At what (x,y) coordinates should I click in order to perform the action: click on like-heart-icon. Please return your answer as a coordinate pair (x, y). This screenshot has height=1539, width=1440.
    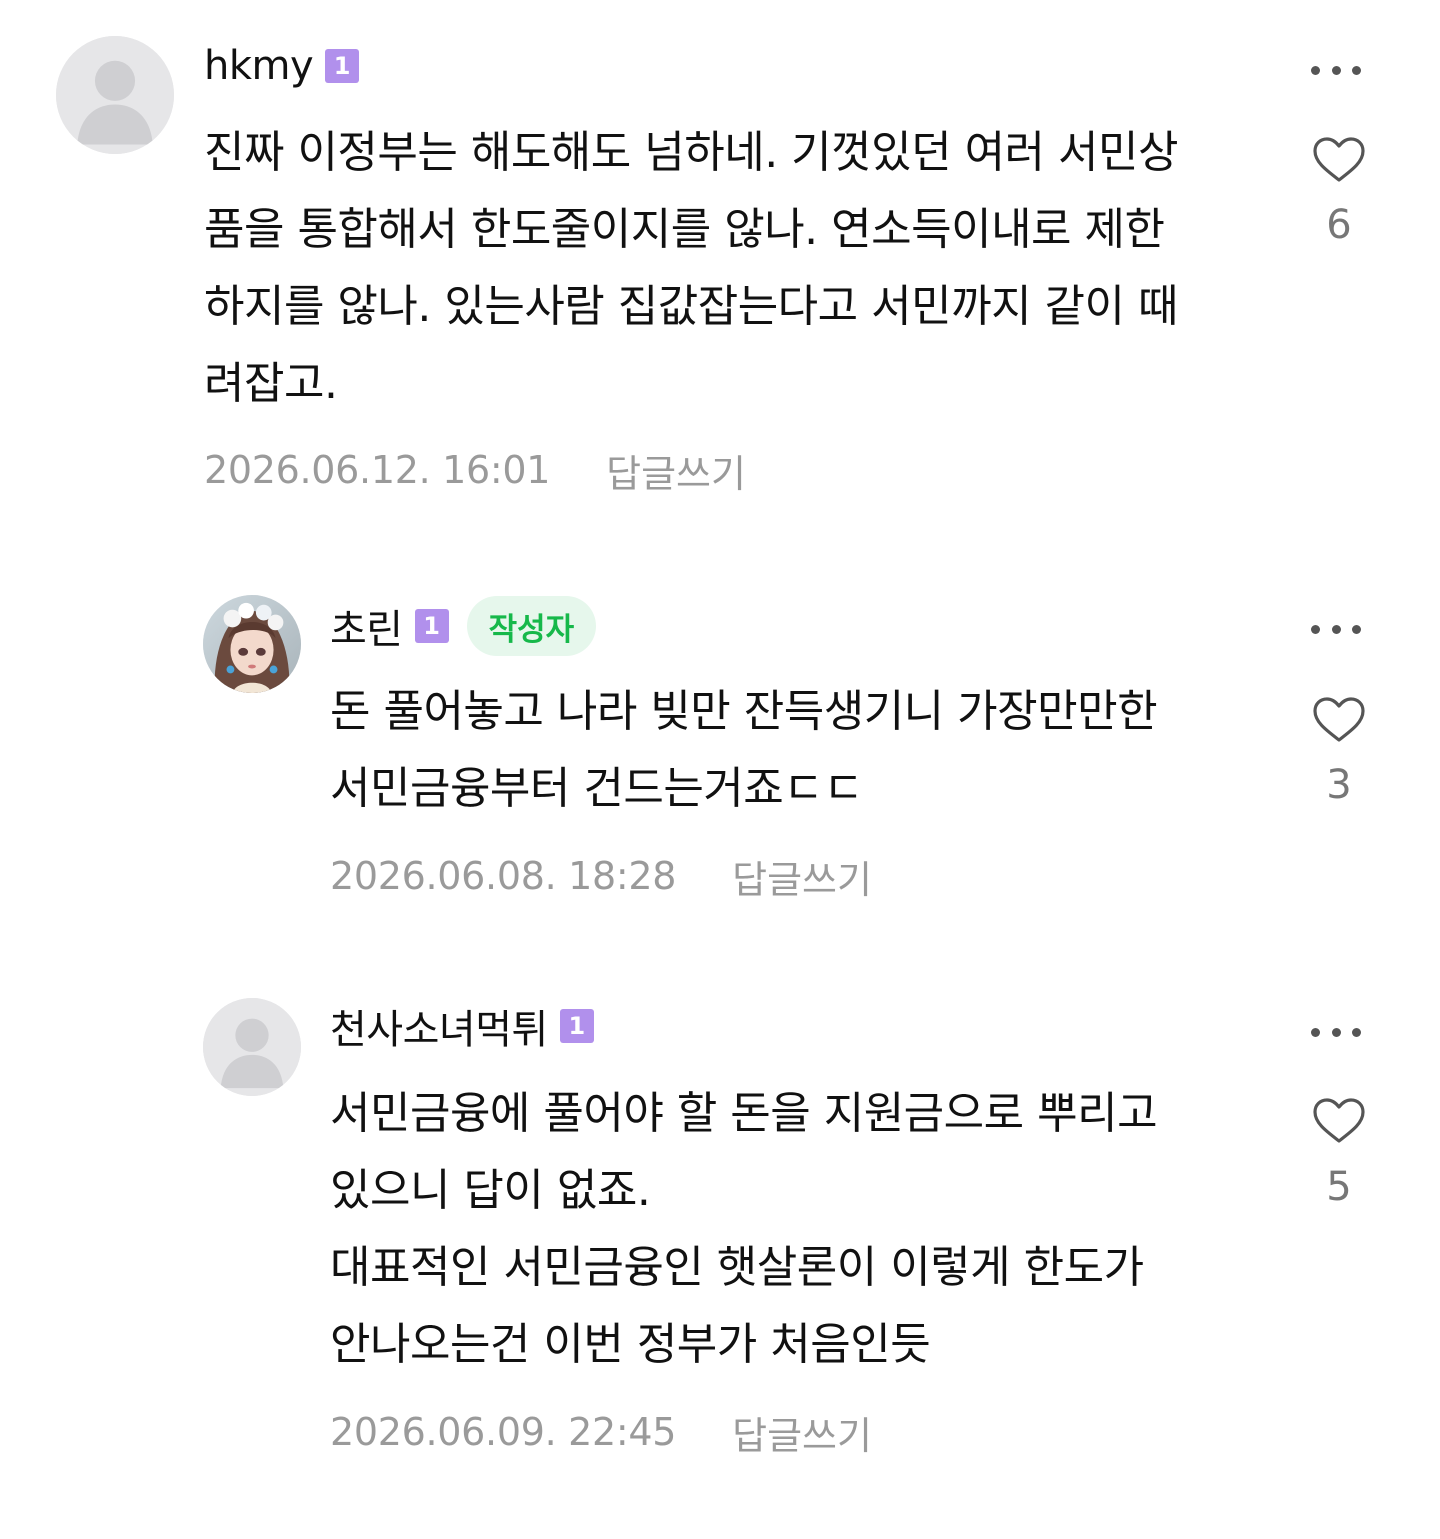
    Looking at the image, I should click on (1339, 1121).